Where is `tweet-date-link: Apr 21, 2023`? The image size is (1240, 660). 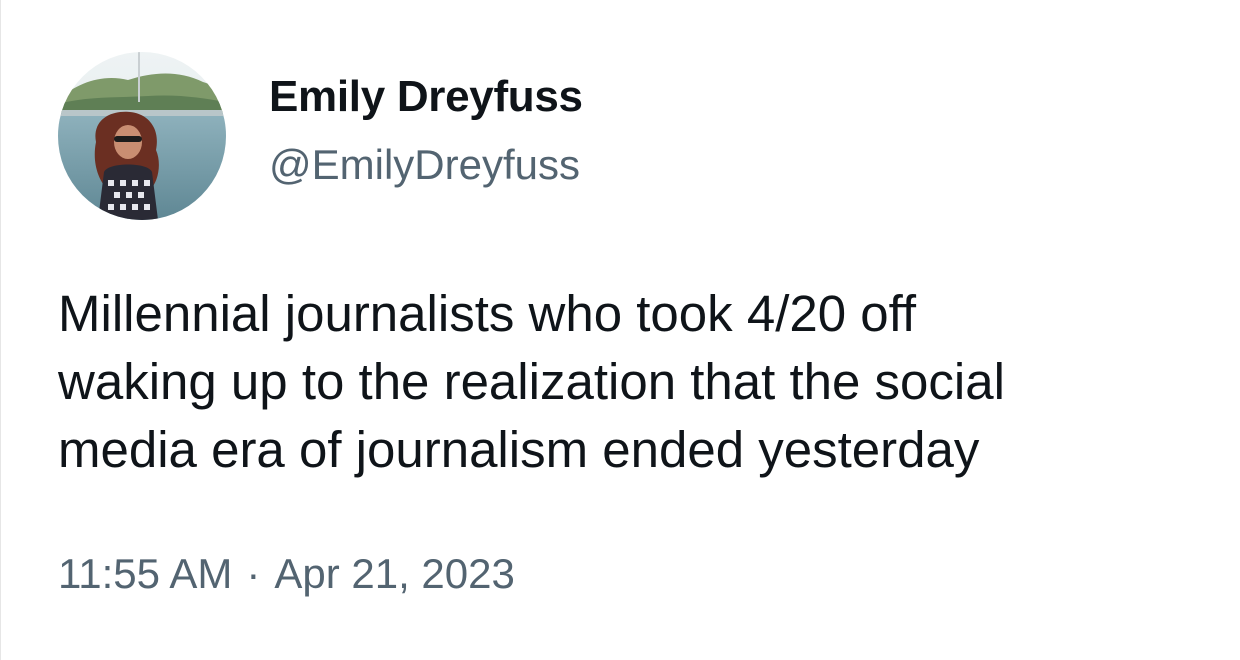
tweet-date-link: Apr 21, 2023 is located at coordinates (394, 573).